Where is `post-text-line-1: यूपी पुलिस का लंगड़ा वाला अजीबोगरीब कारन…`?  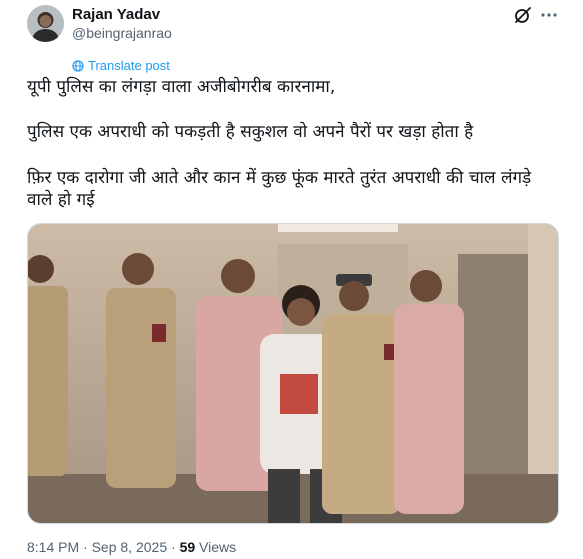 post-text-line-1: यूपी पुलिस का लंगड़ा वाला अजीबोगरीब कारन… is located at coordinates (181, 87).